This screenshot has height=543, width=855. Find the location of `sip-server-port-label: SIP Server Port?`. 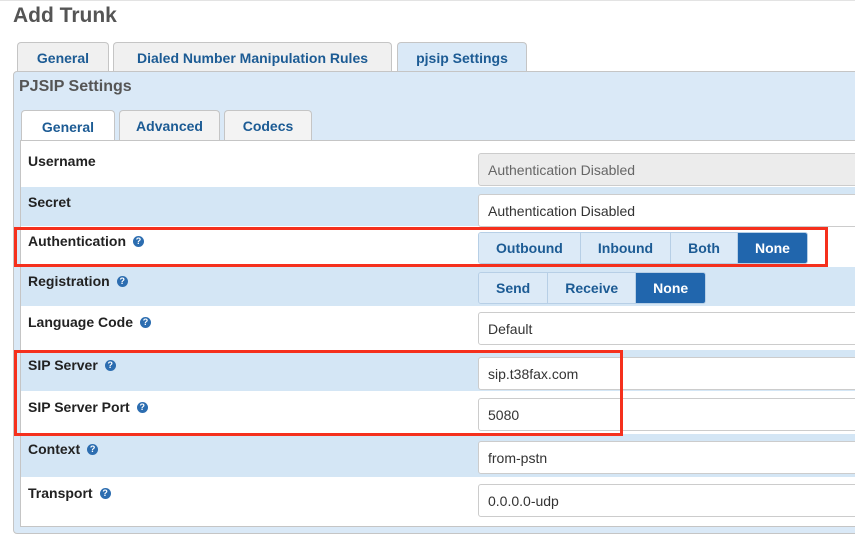

sip-server-port-label: SIP Server Port? is located at coordinates (88, 407).